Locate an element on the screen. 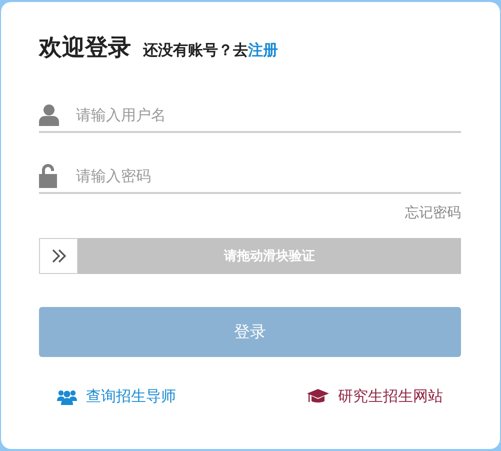 The width and height of the screenshot is (501, 451). slider-handle is located at coordinates (58, 256).